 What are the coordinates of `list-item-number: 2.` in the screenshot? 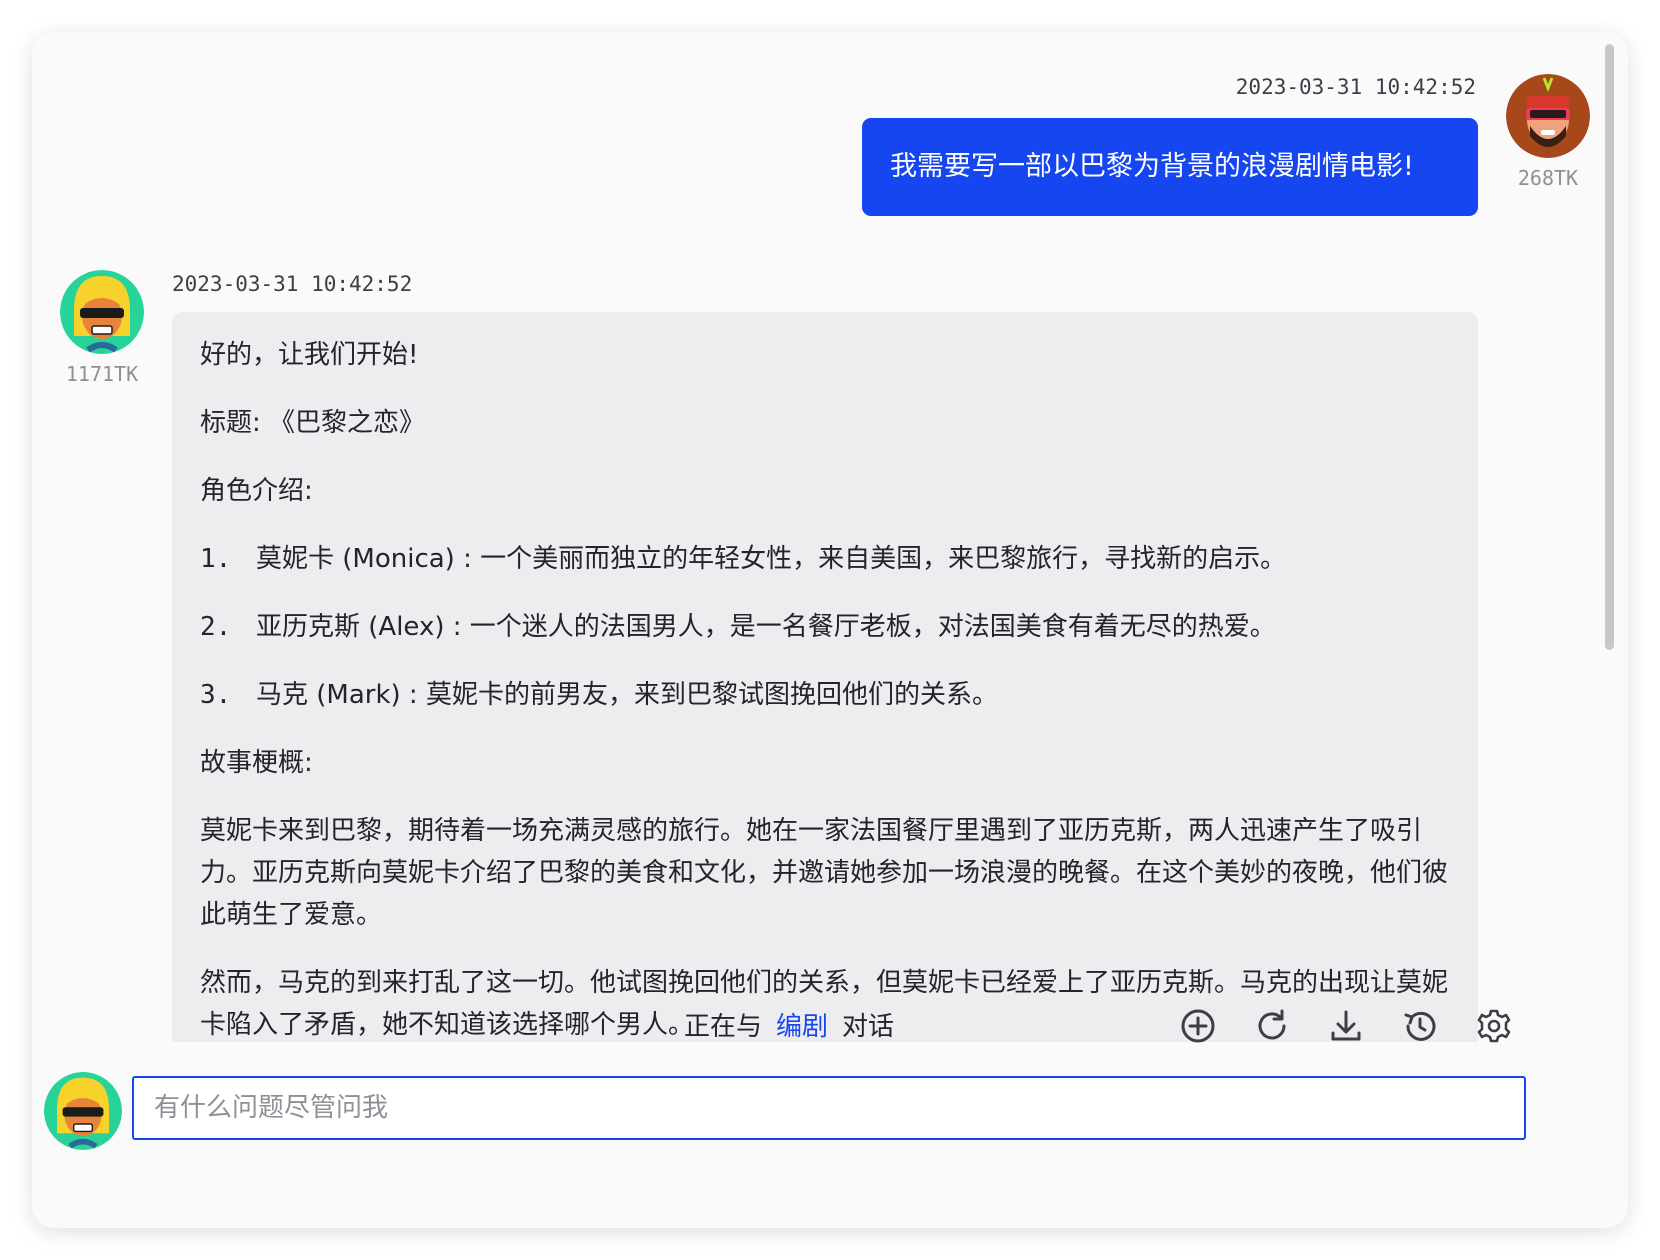 It's located at (216, 627).